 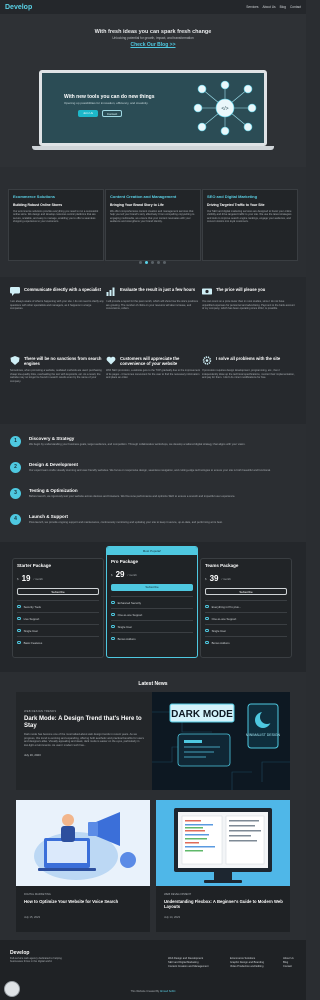 I want to click on list-item: Enhanced Security, so click(x=152, y=602).